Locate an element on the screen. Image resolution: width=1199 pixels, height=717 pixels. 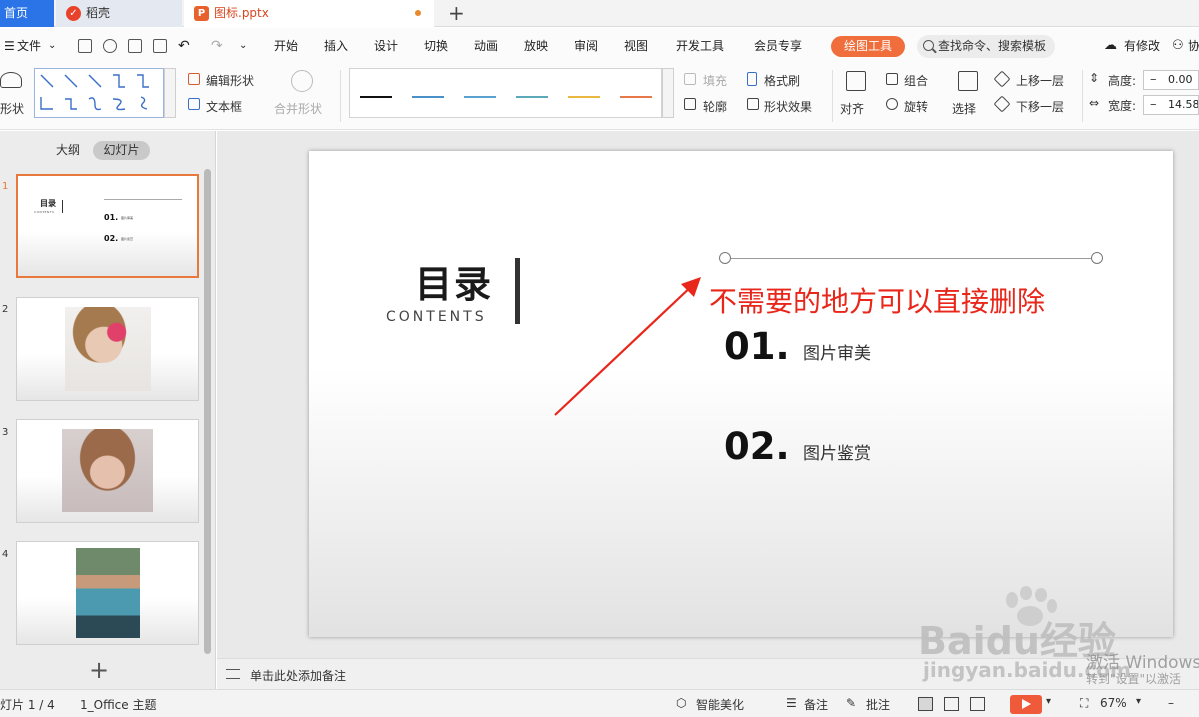
line-gallery-scroll is located at coordinates (668, 93).